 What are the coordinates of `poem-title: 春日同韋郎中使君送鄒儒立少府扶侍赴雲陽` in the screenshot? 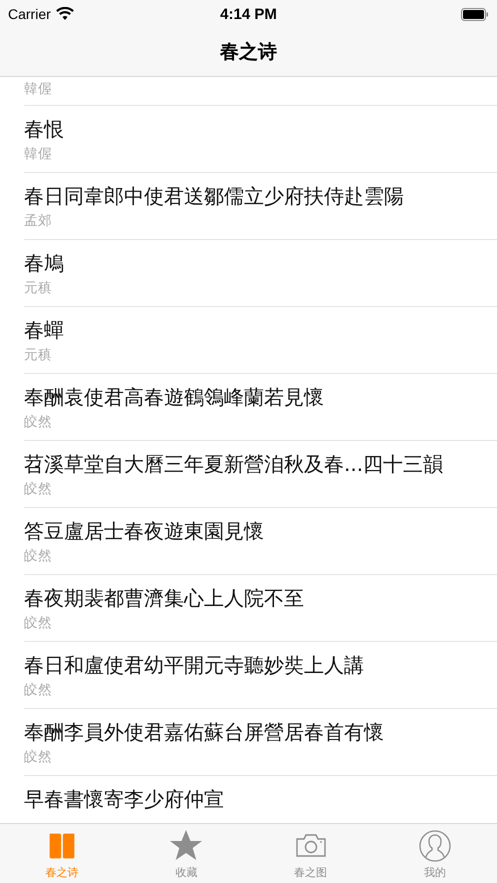 It's located at (214, 196).